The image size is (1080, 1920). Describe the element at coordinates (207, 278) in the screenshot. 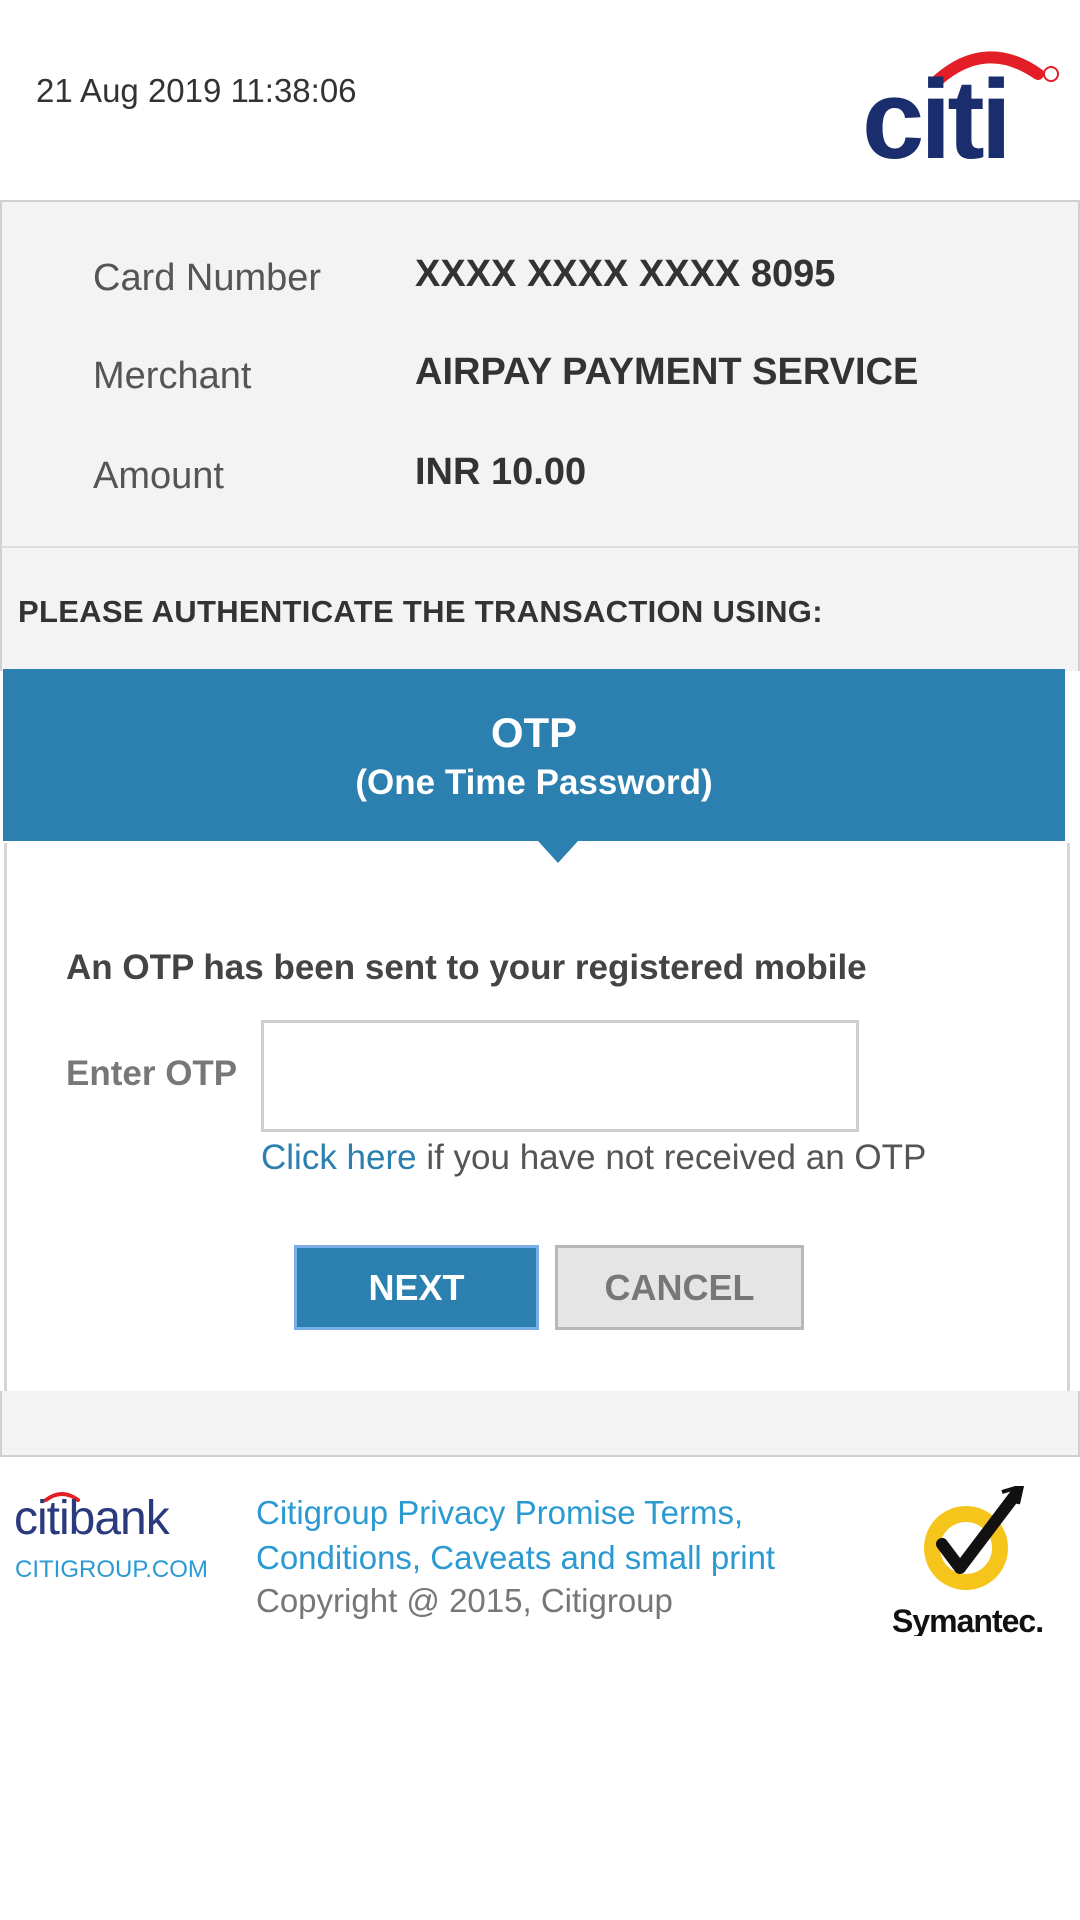

I see `card-number-label: Card Number` at that location.